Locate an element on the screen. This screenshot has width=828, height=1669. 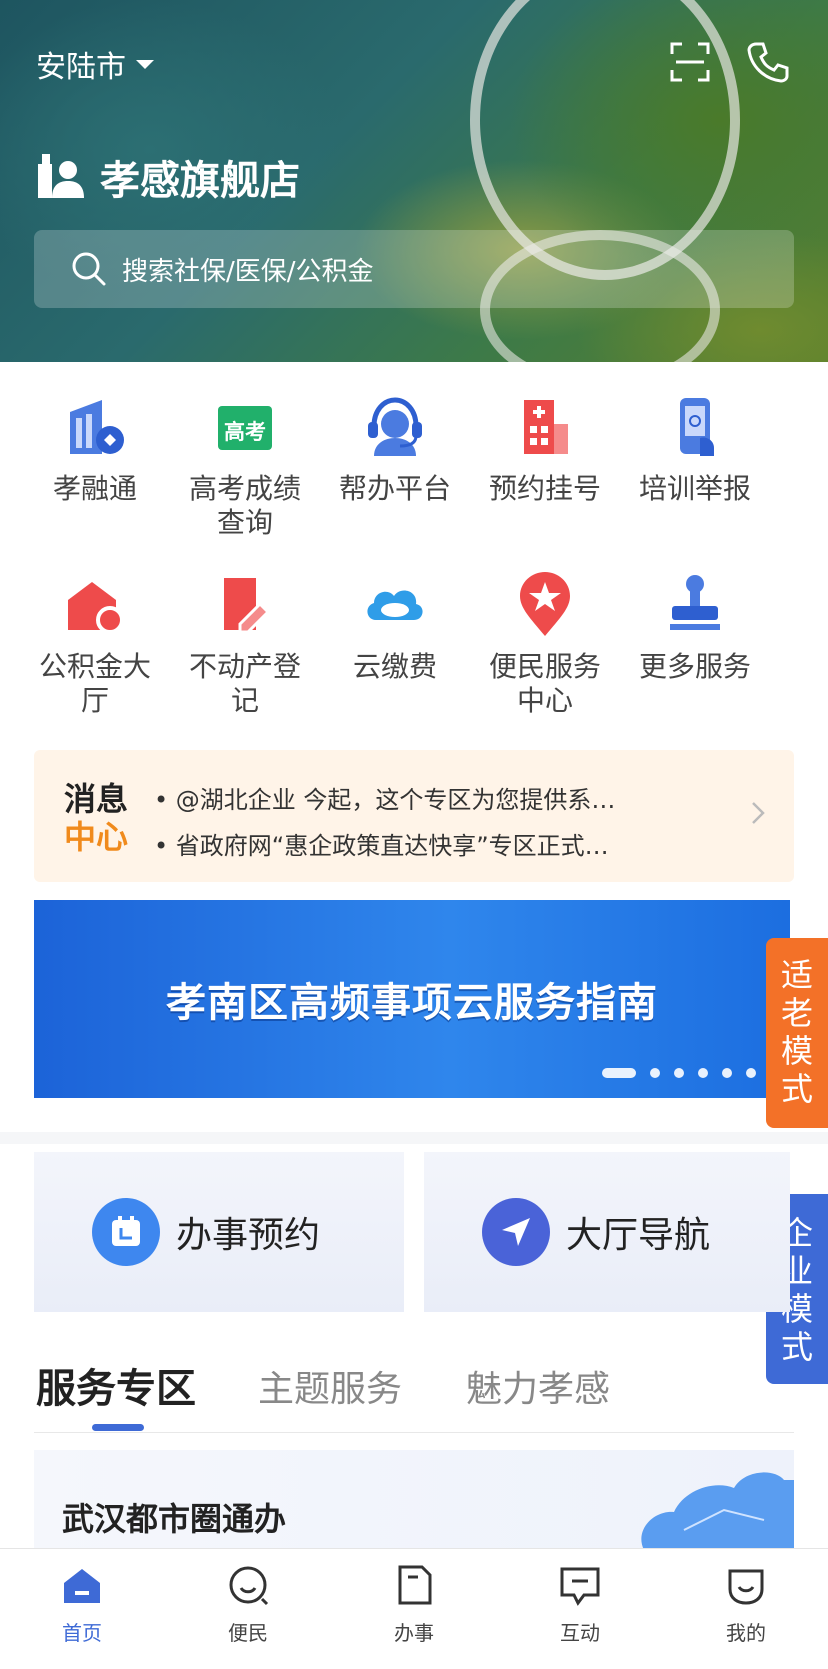
elder-mode-button: 适老模式 is located at coordinates (797, 1033).